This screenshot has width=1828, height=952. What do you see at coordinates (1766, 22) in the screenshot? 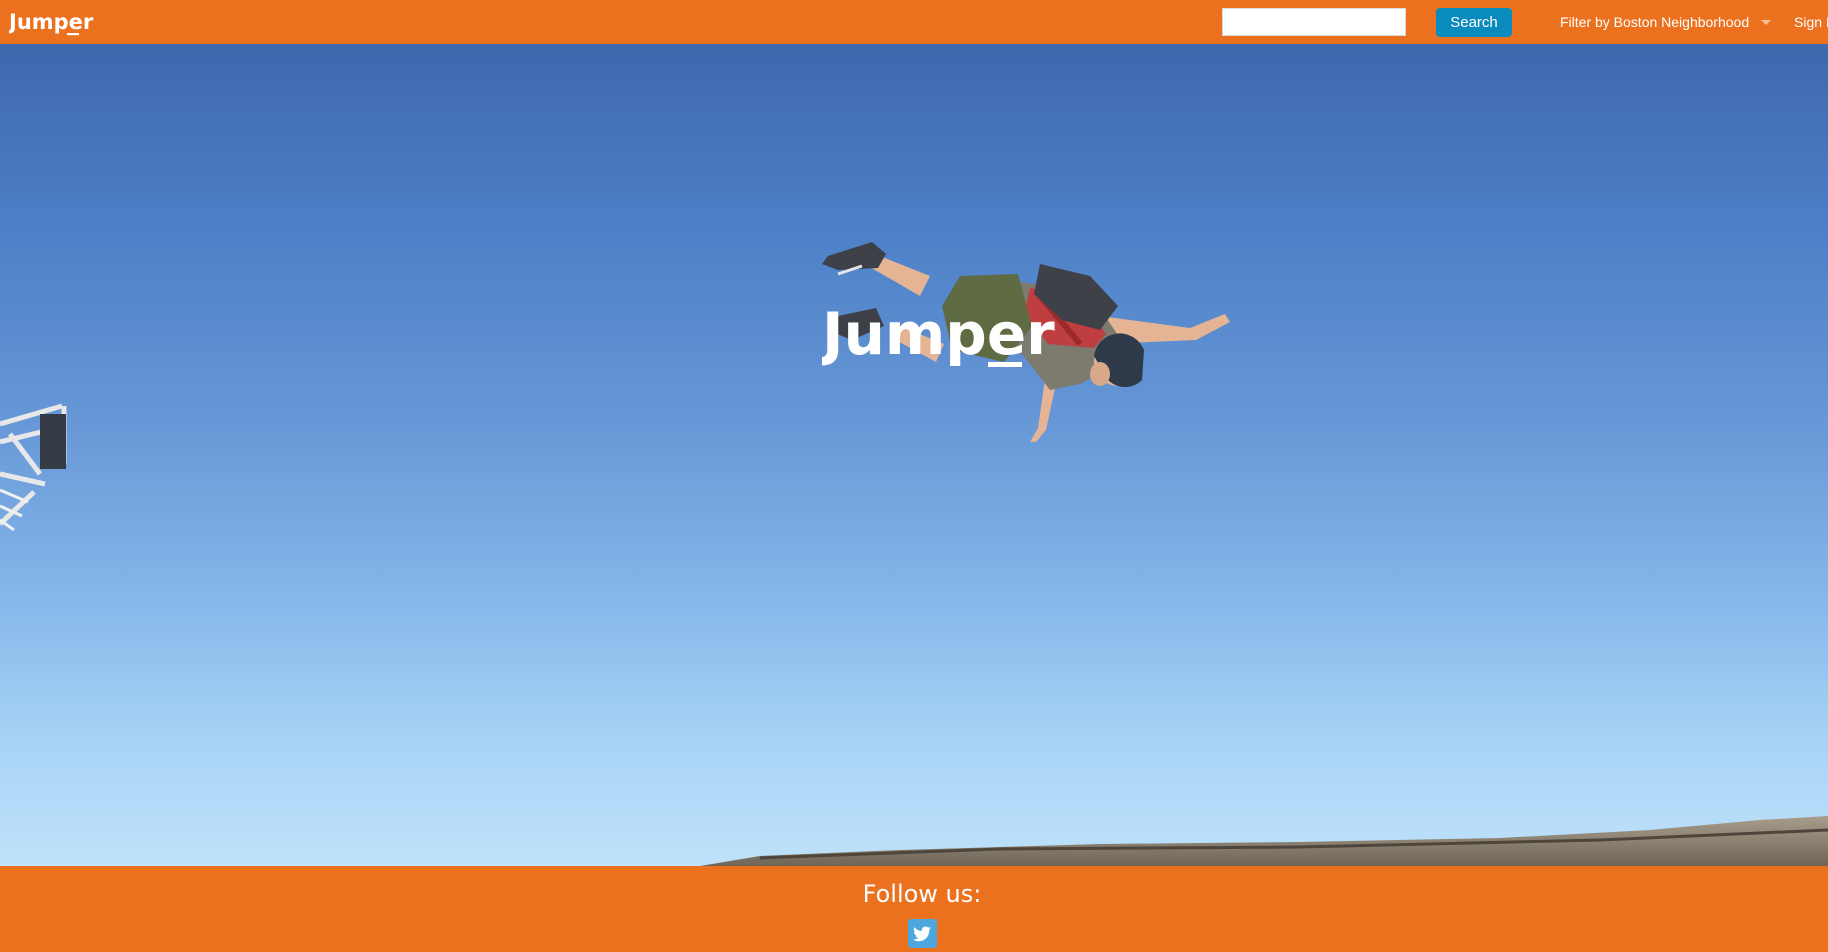
I see `chevron-down-icon` at bounding box center [1766, 22].